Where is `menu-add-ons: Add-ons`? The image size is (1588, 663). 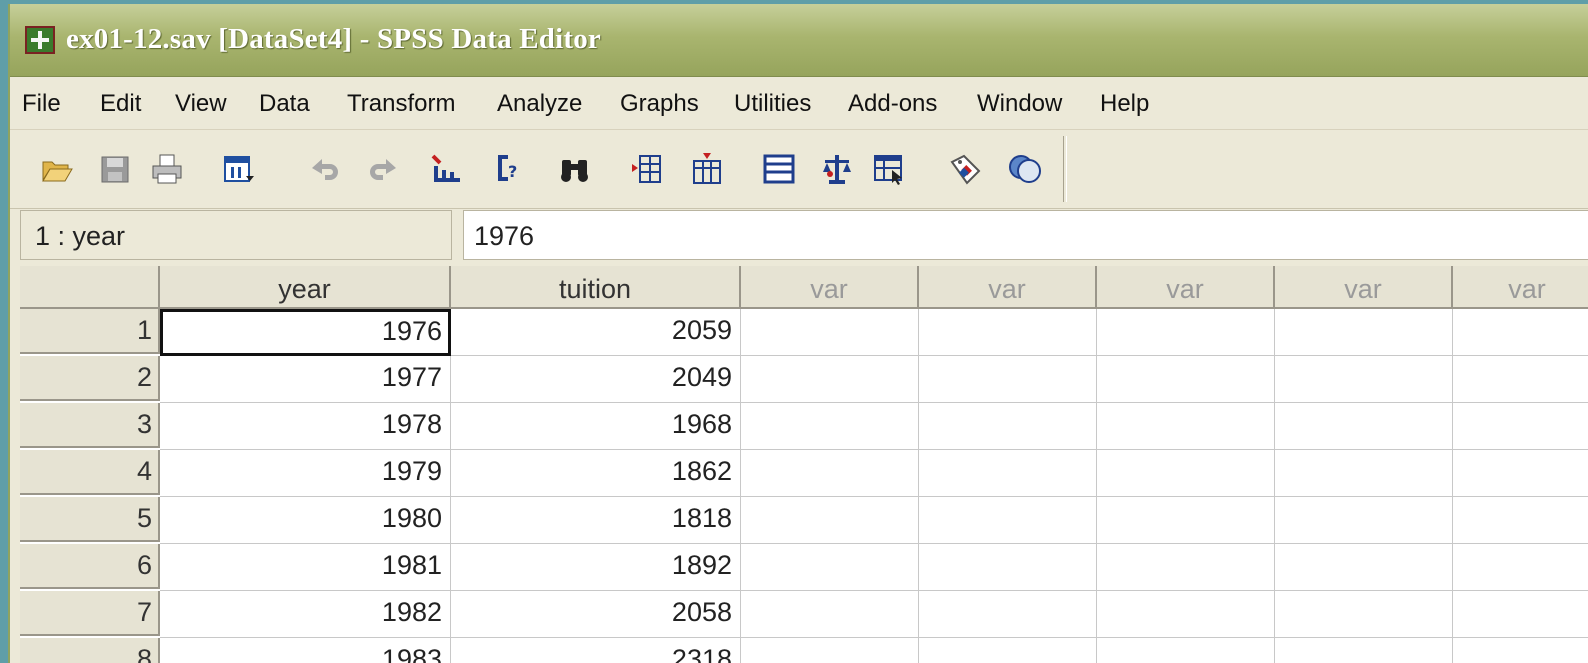
menu-add-ons: Add-ons is located at coordinates (892, 104).